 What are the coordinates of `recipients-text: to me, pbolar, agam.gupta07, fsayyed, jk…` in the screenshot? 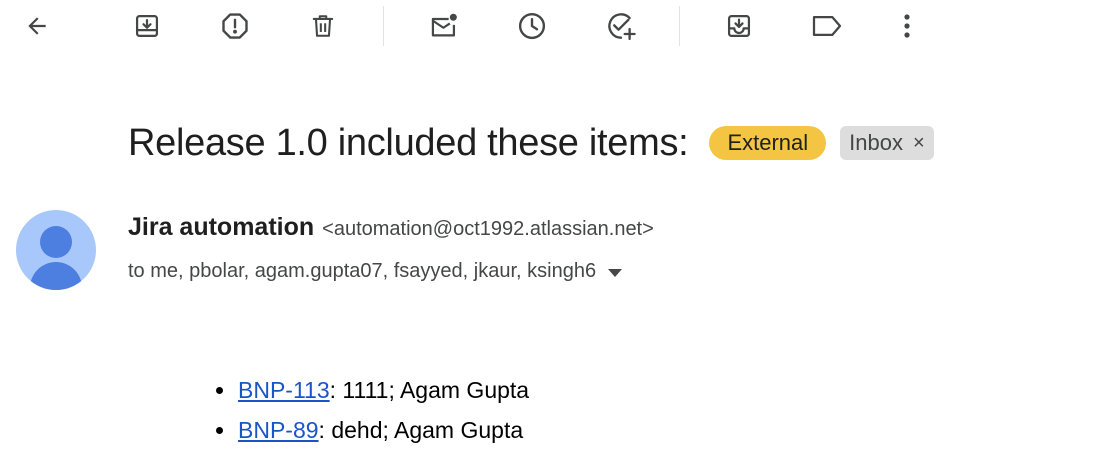 It's located at (362, 270).